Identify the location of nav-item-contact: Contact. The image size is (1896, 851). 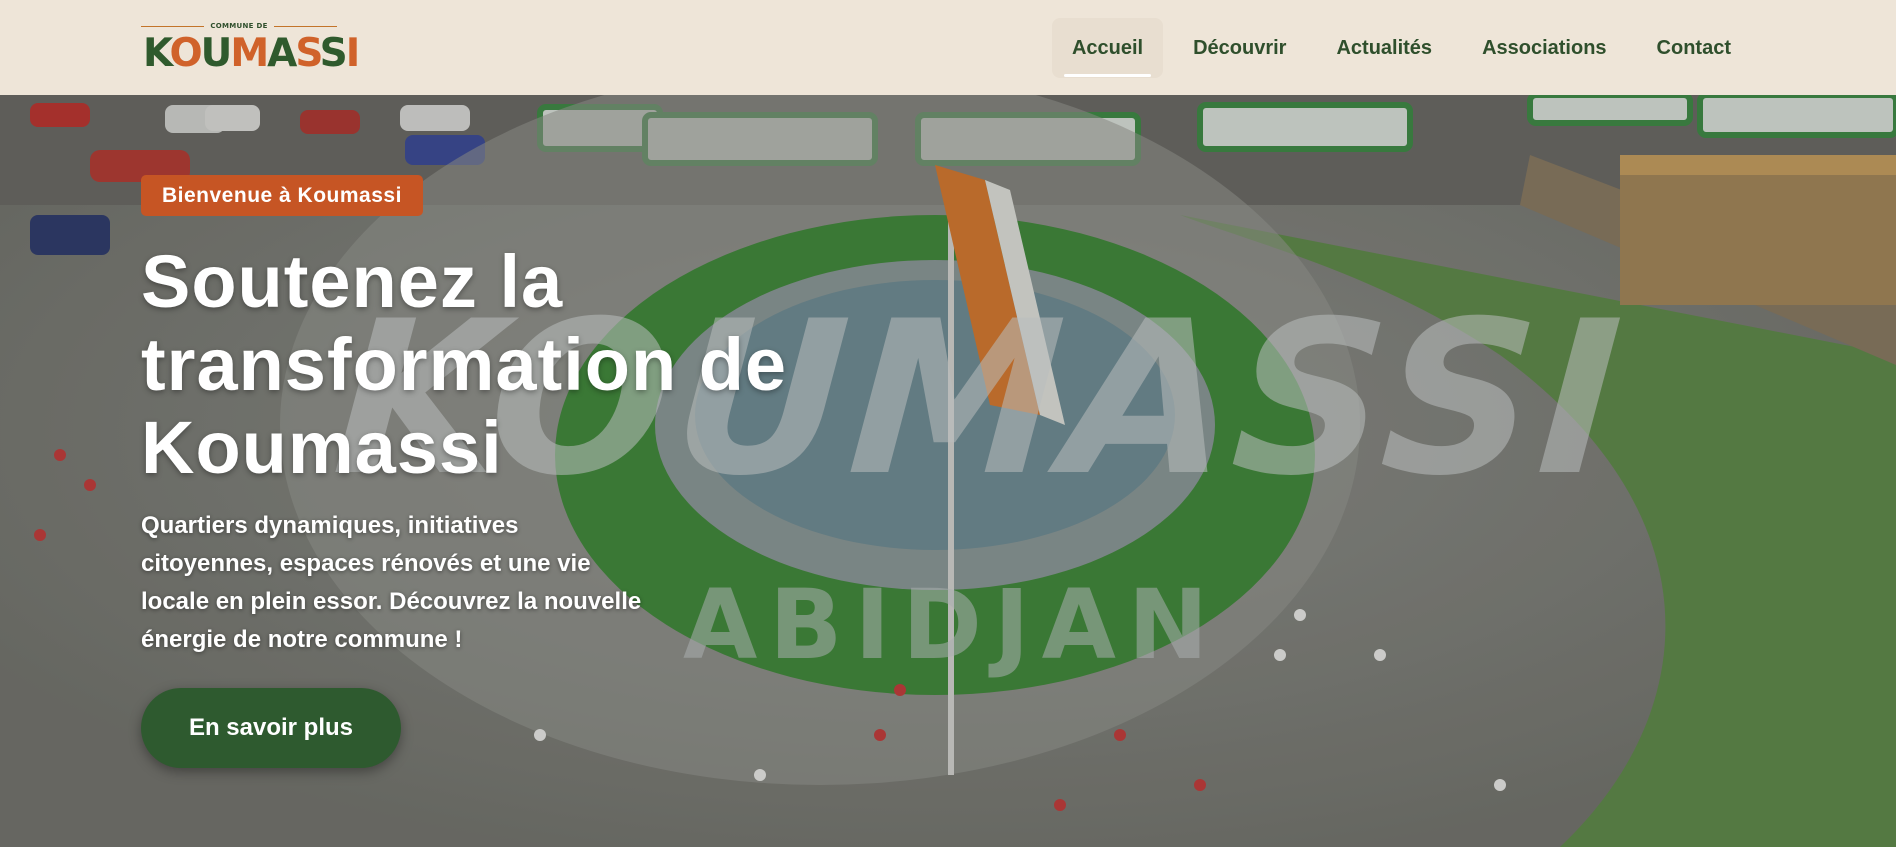
(1694, 48).